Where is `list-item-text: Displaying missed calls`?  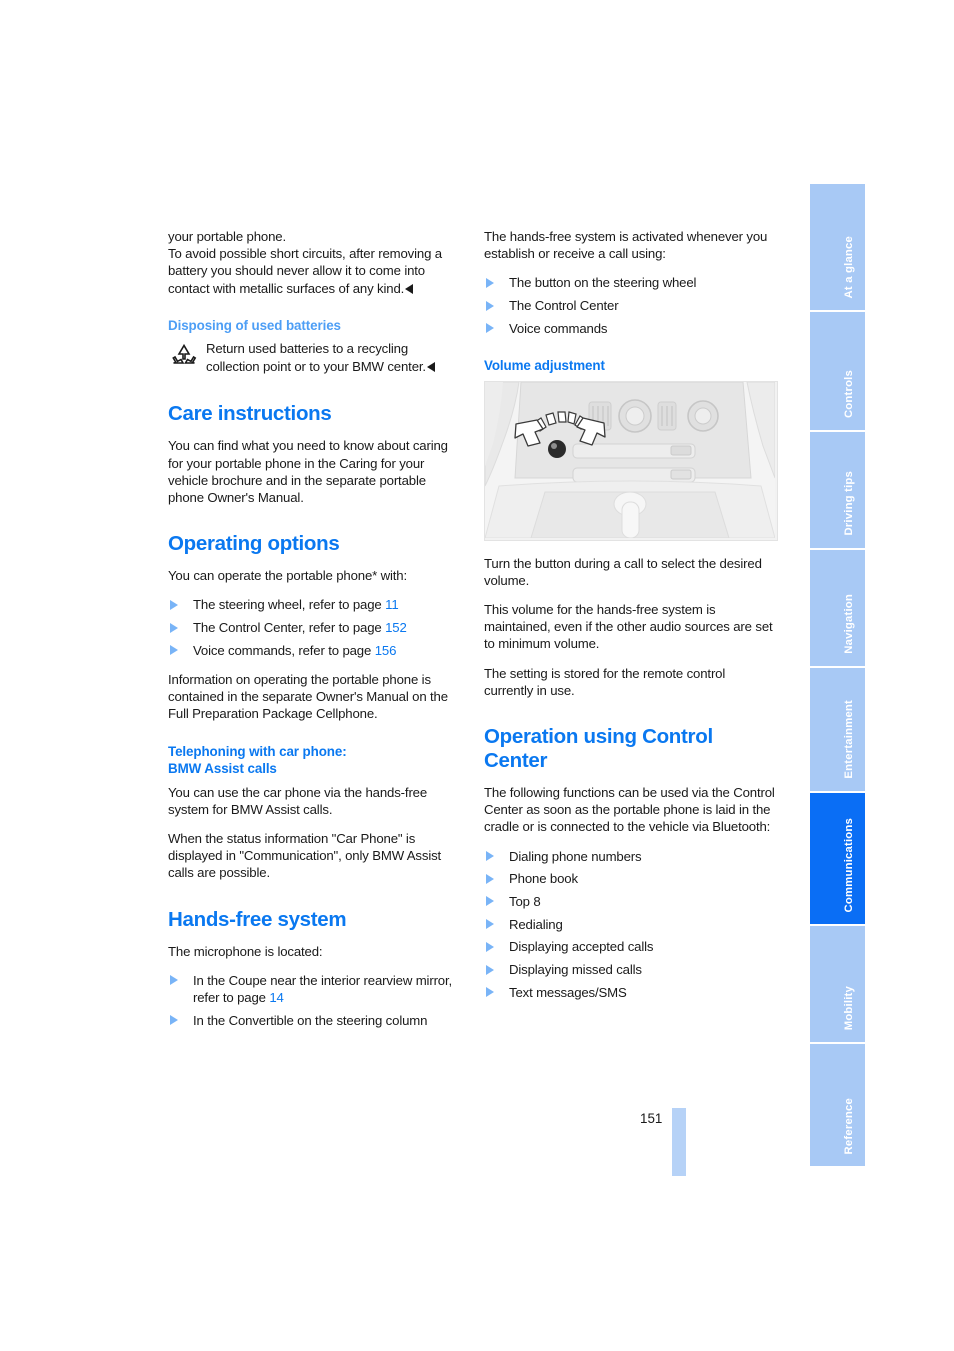
list-item-text: Displaying missed calls is located at coordinates (575, 970).